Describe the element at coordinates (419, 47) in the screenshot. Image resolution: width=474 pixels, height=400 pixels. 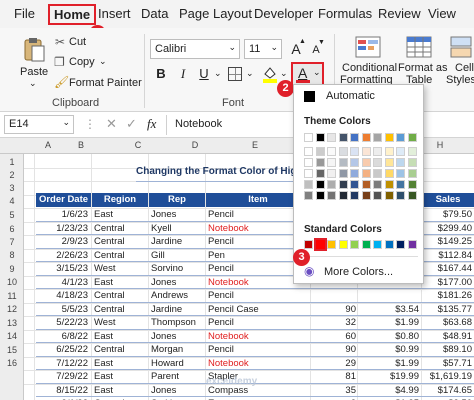
I see `format-as-table-icon` at that location.